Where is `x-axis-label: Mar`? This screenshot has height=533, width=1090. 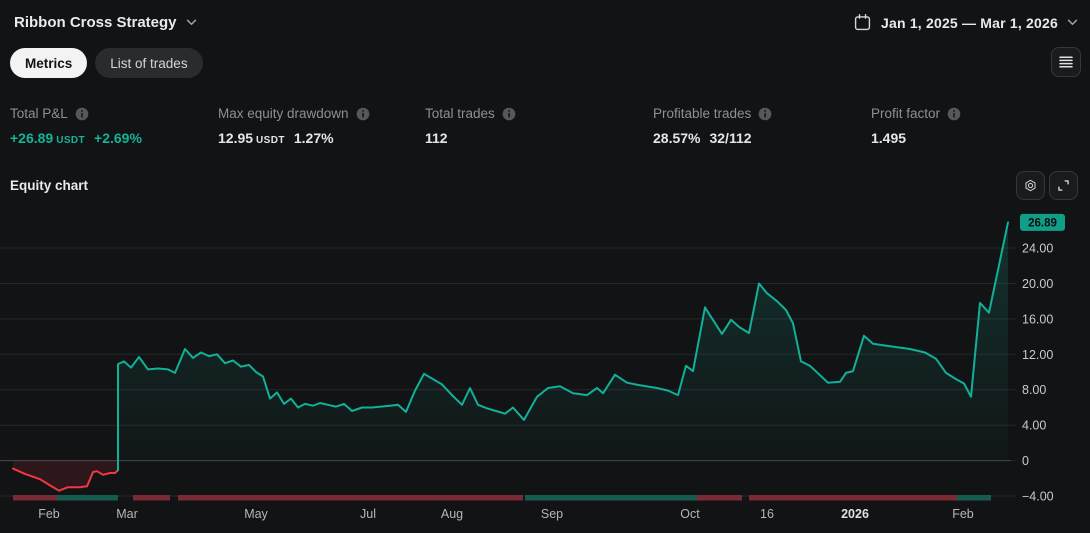
x-axis-label: Mar is located at coordinates (127, 514).